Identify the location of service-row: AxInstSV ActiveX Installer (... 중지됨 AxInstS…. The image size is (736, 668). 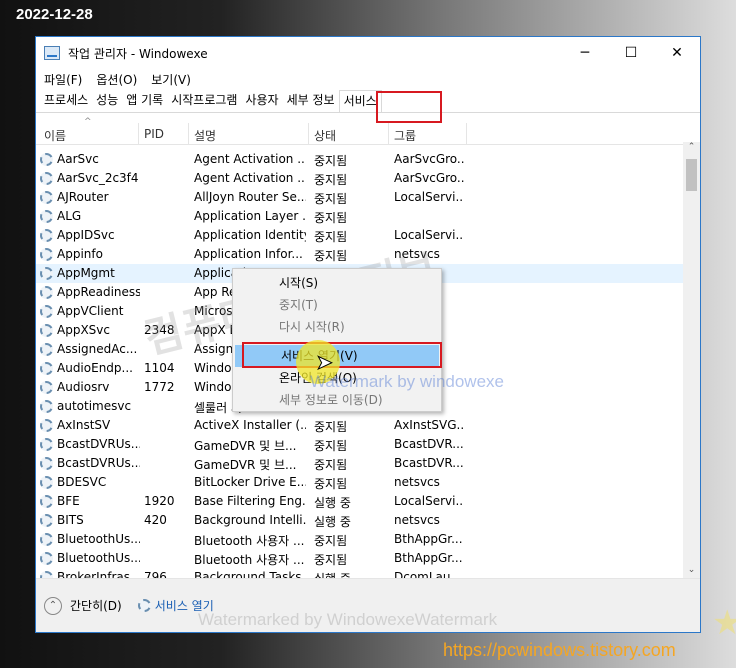
(360, 425).